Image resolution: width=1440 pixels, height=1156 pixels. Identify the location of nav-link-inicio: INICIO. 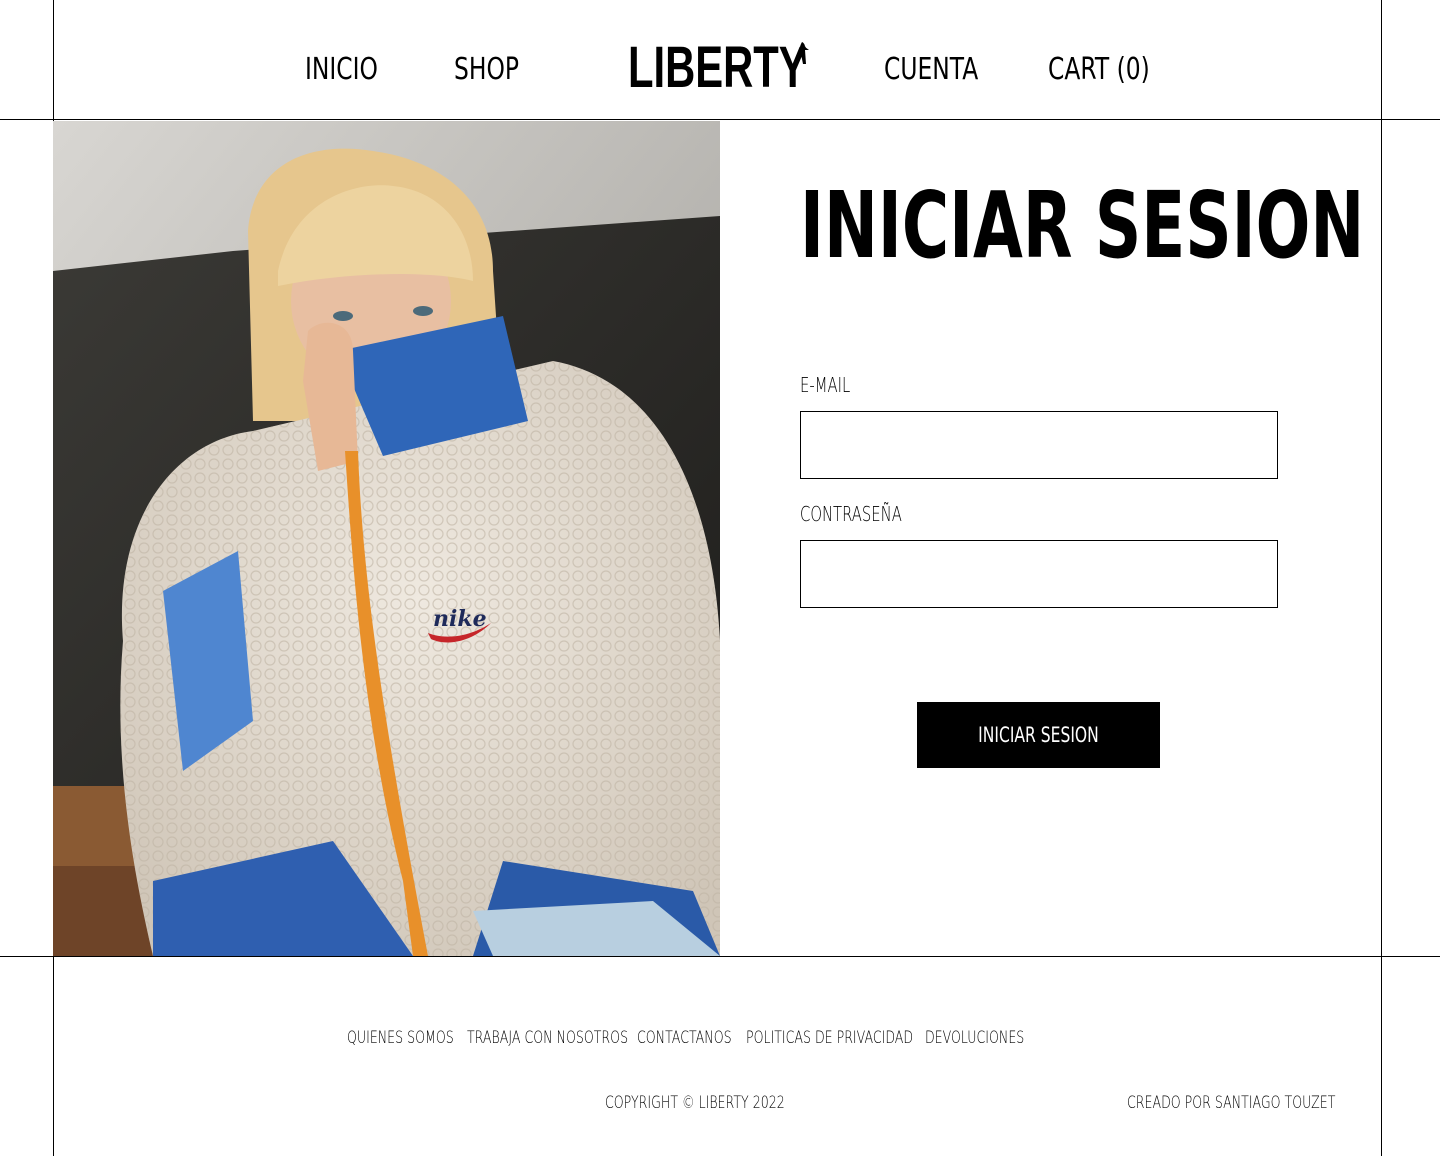
(341, 70).